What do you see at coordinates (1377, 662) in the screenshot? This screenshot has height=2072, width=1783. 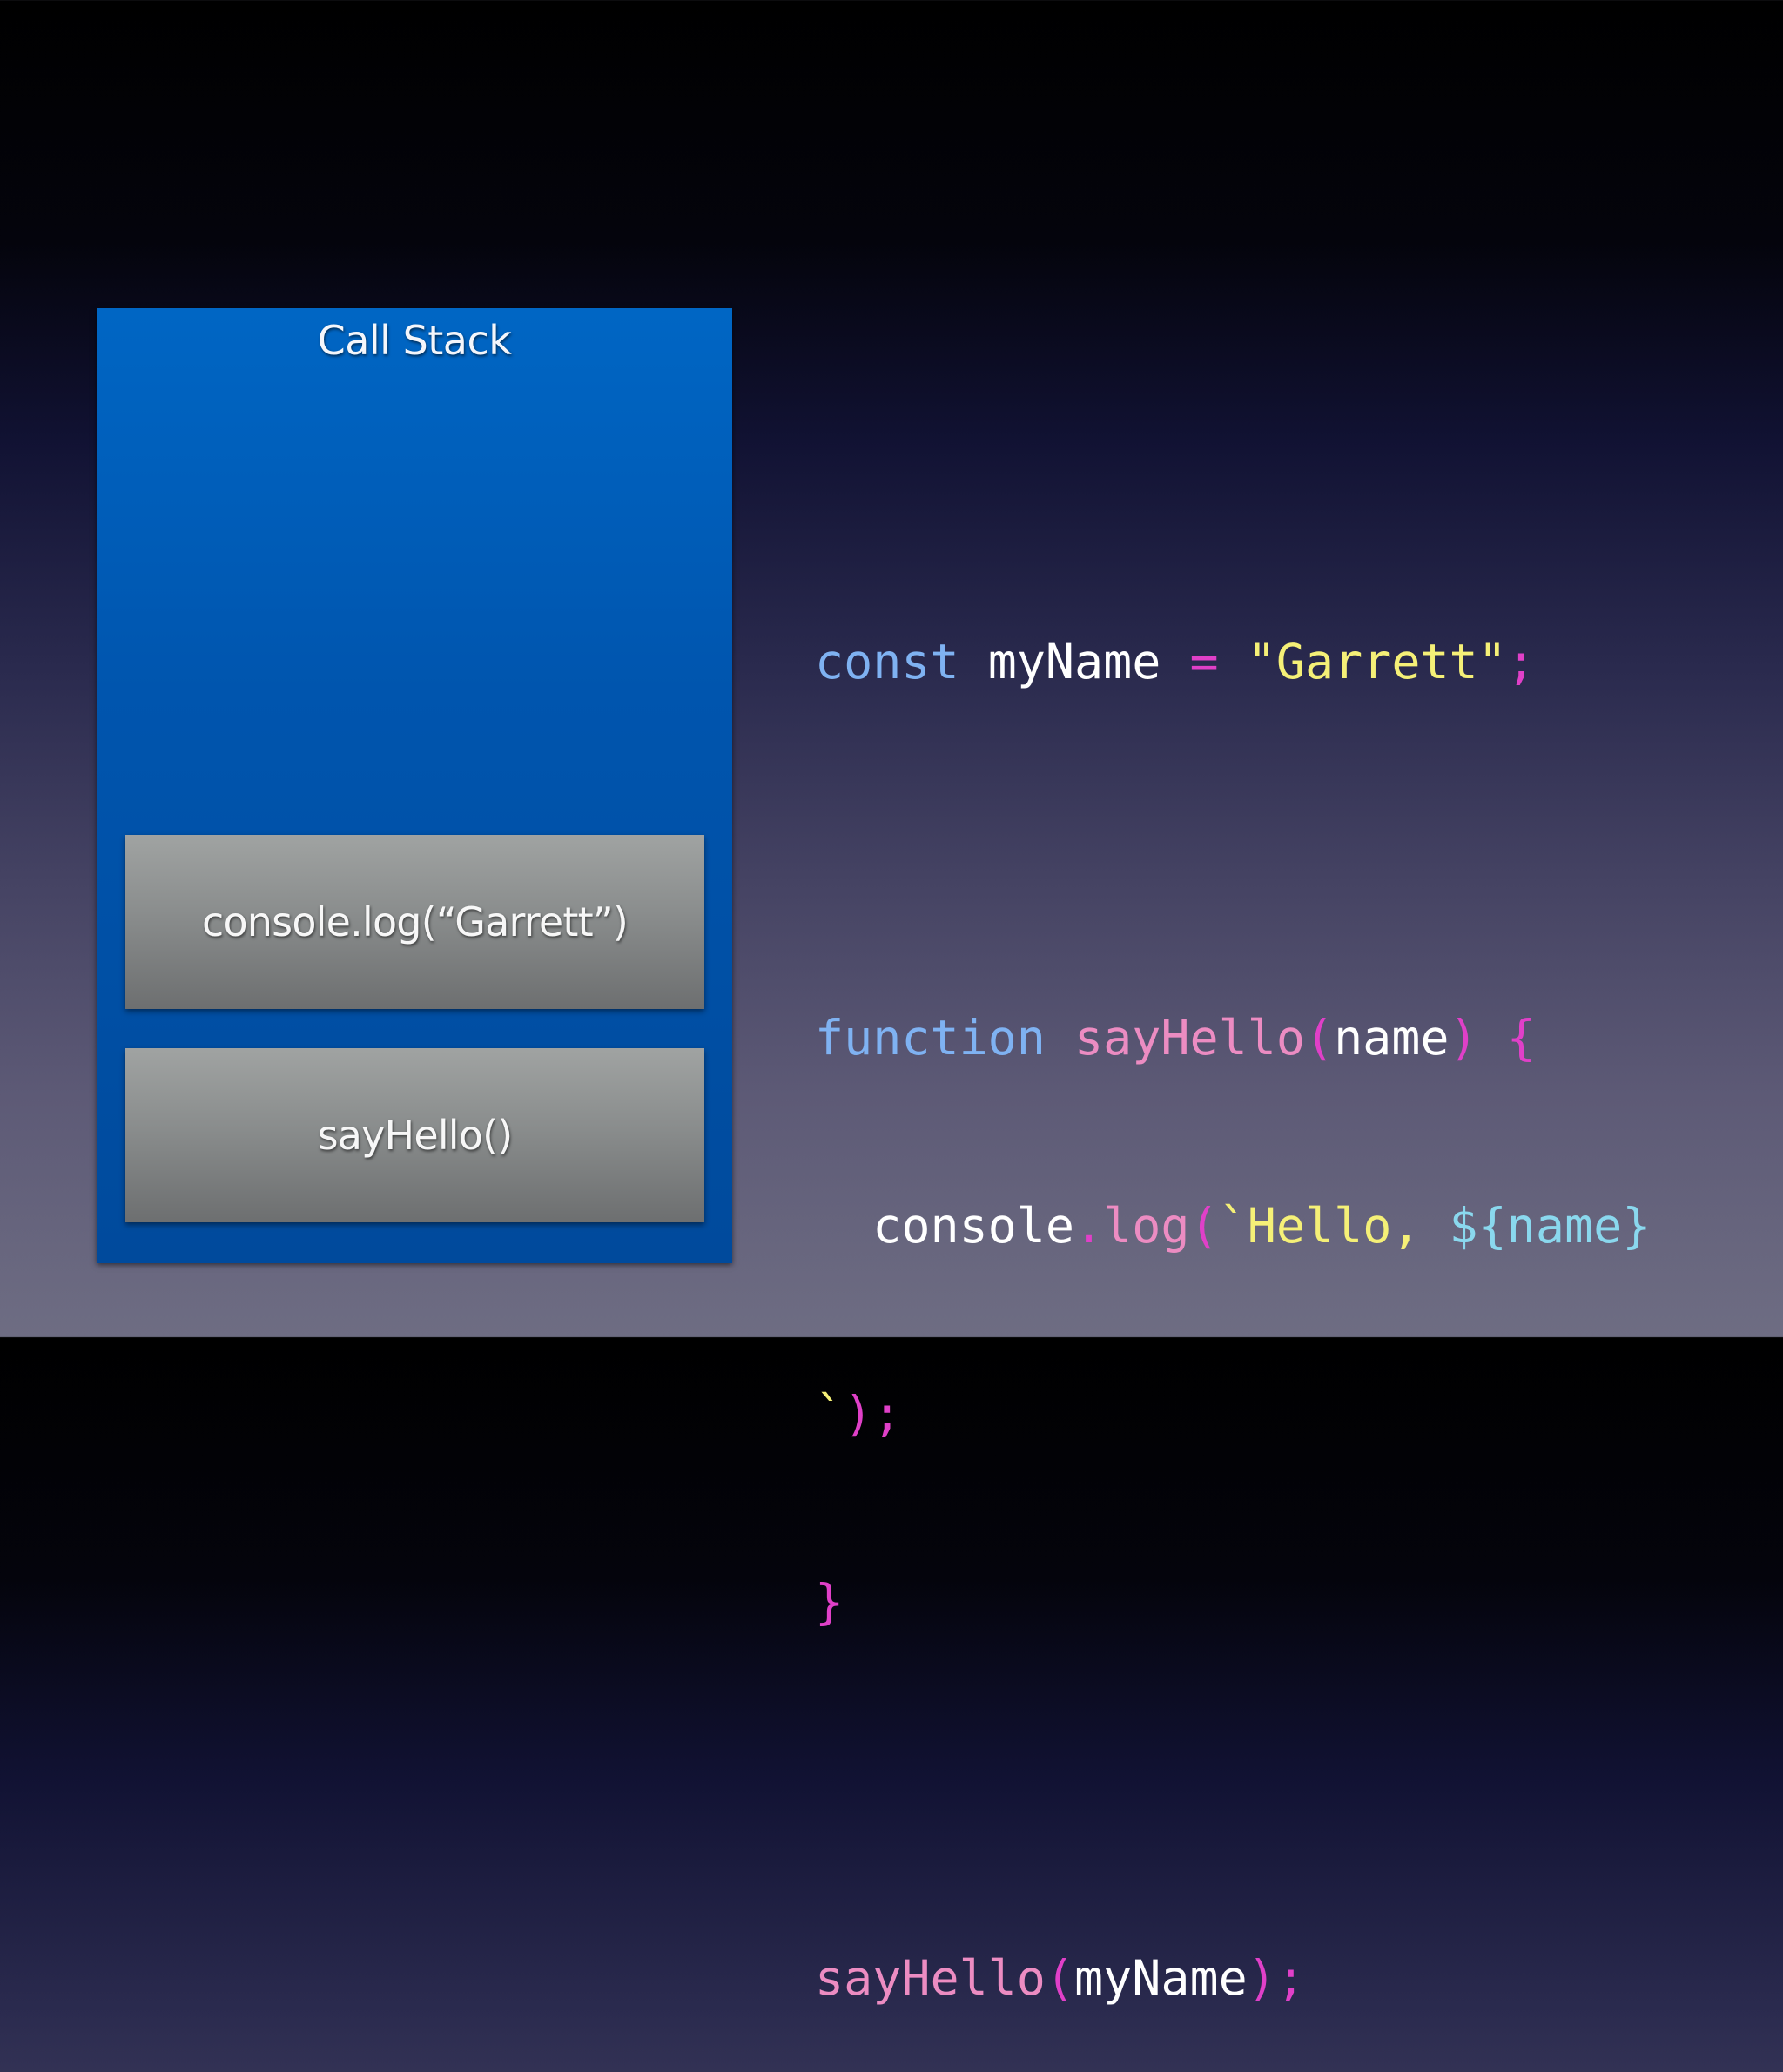 I see `string-garrett: "Garrett"` at bounding box center [1377, 662].